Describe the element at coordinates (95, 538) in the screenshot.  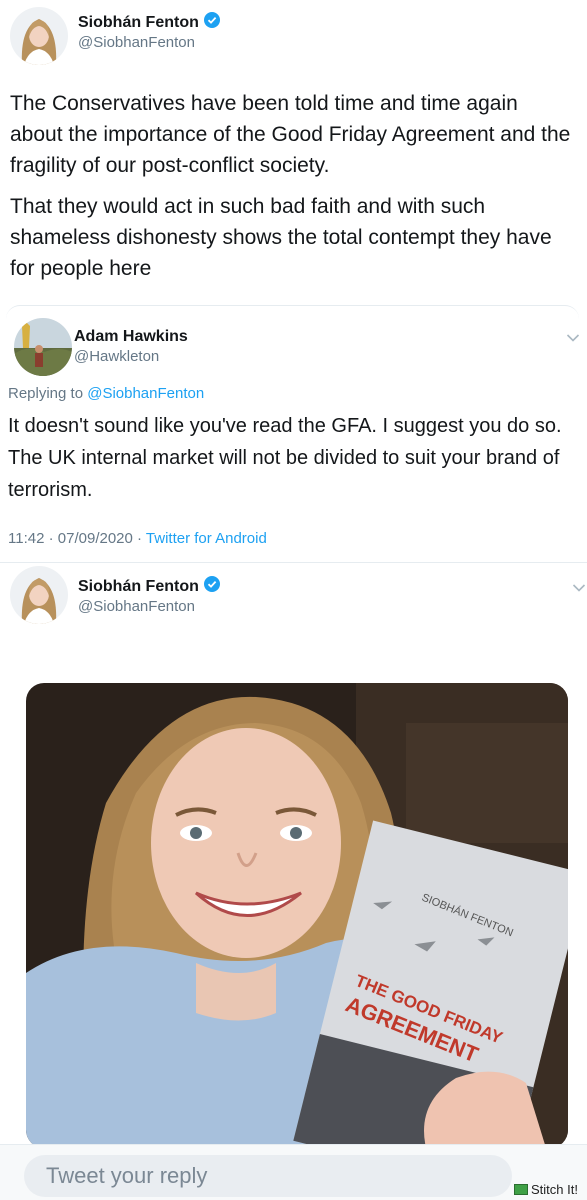
I see `tweet-date: 07/09/2020` at that location.